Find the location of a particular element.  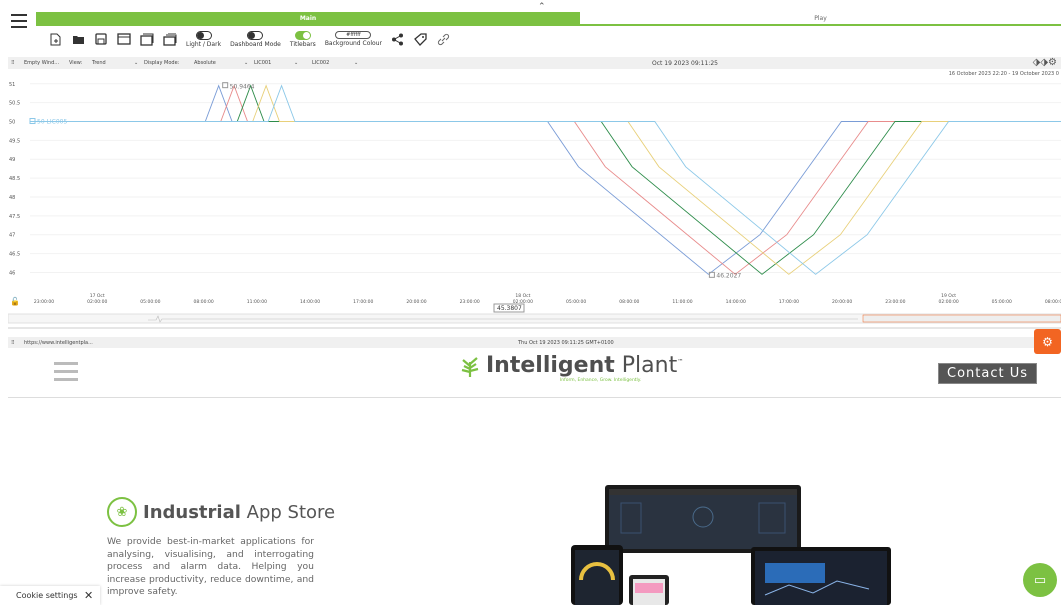

colour-value: #ffffff is located at coordinates (353, 35).